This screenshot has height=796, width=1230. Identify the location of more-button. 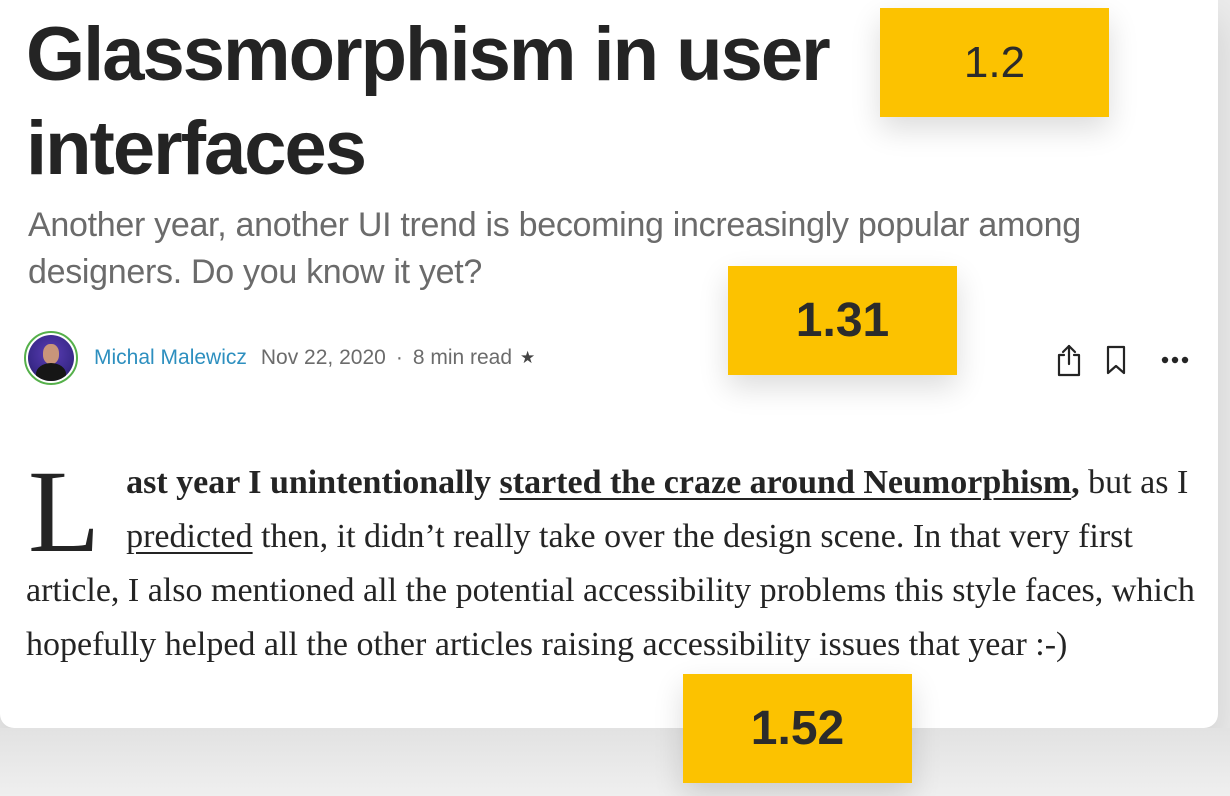
(1175, 360).